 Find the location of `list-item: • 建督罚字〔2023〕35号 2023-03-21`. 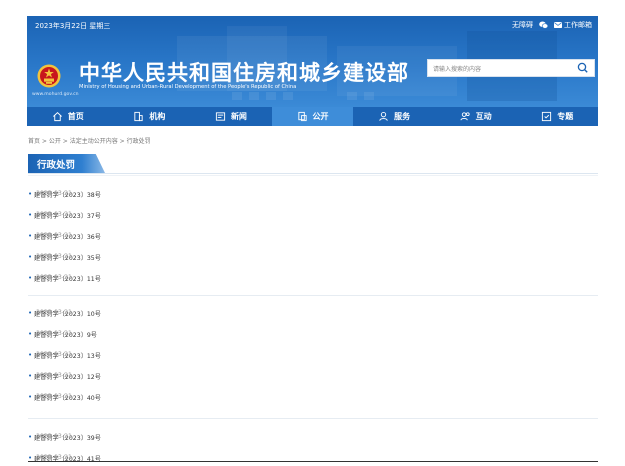

list-item: • 建督罚字〔2023〕35号 2023-03-21 is located at coordinates (313, 257).